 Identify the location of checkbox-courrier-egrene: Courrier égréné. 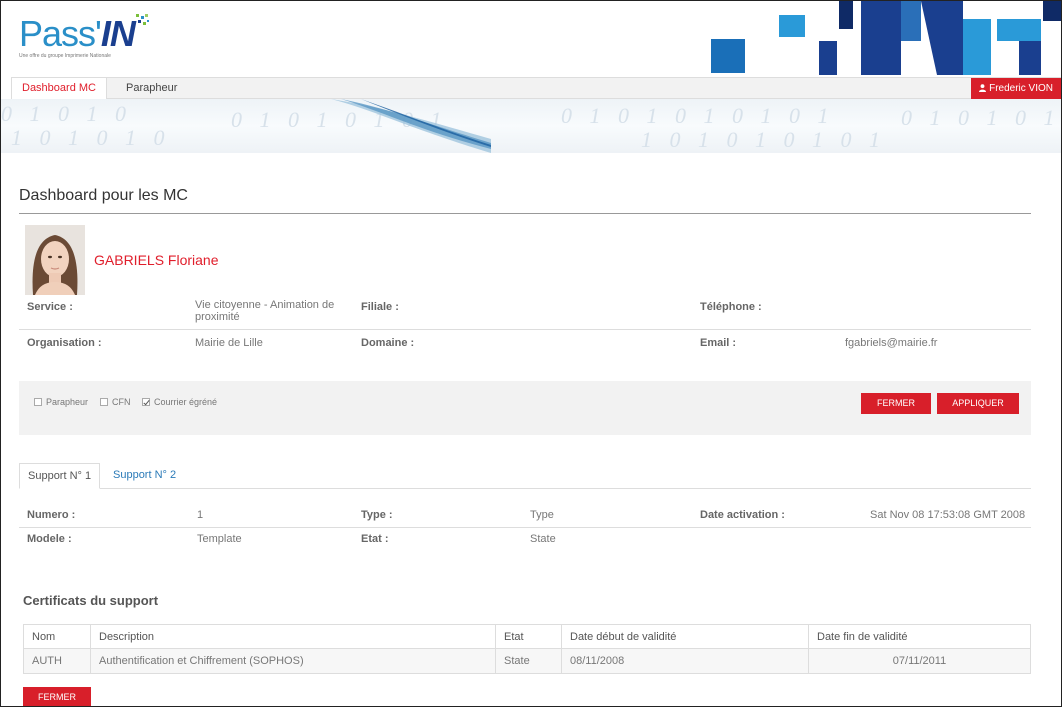
(179, 402).